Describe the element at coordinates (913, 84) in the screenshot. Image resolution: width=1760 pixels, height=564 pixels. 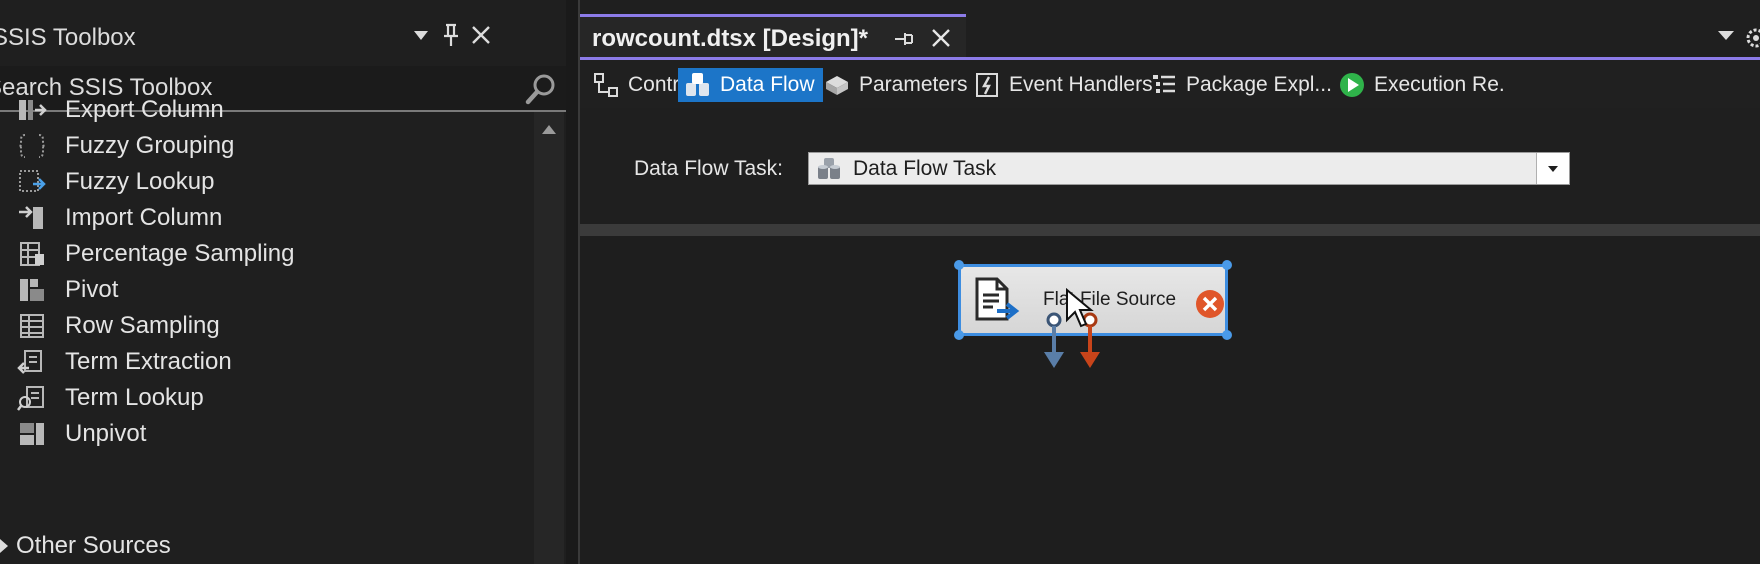
I see `designer-tab-label: Parameters` at that location.